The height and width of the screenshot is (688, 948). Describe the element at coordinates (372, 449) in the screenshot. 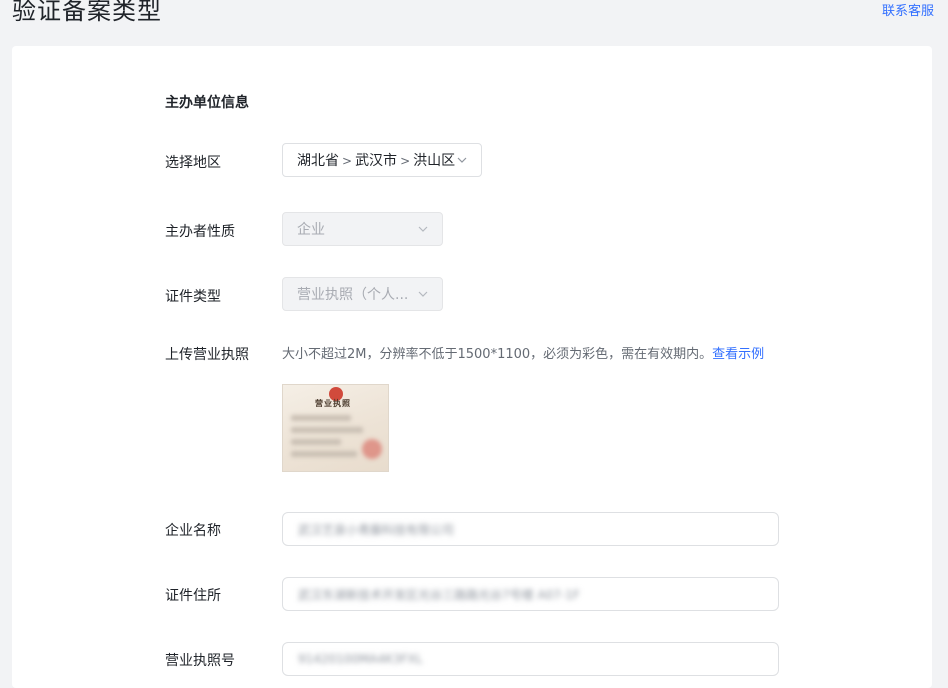

I see `seal-stamp` at that location.